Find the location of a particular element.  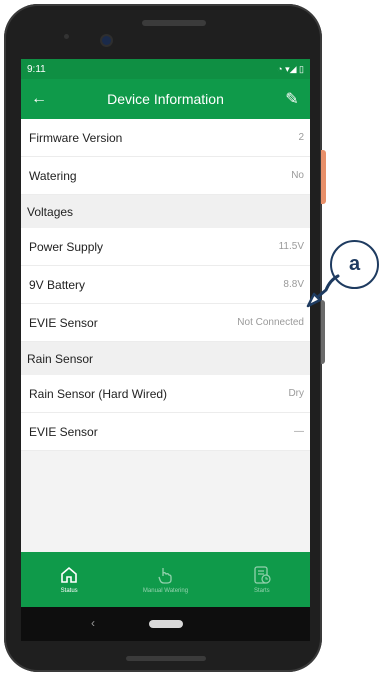

row-label: Rain Sensor (Hard Wired) is located at coordinates (98, 393).